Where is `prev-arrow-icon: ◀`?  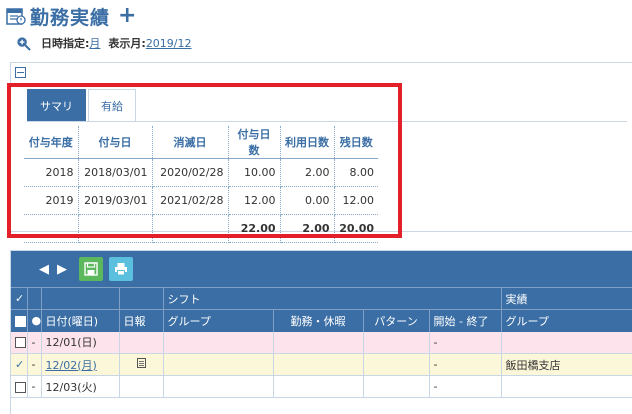
prev-arrow-icon: ◀ is located at coordinates (44, 269).